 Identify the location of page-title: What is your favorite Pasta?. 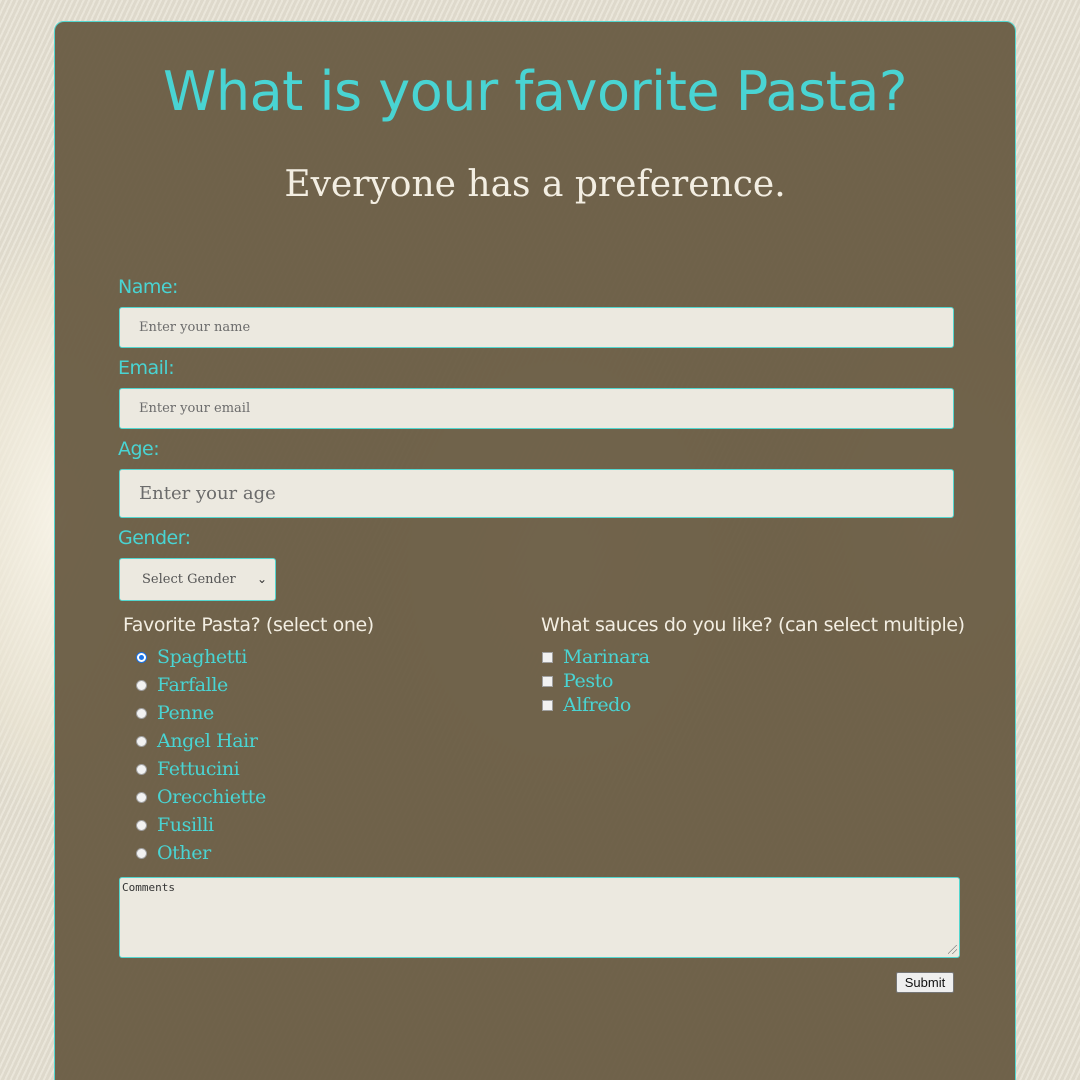
(535, 91).